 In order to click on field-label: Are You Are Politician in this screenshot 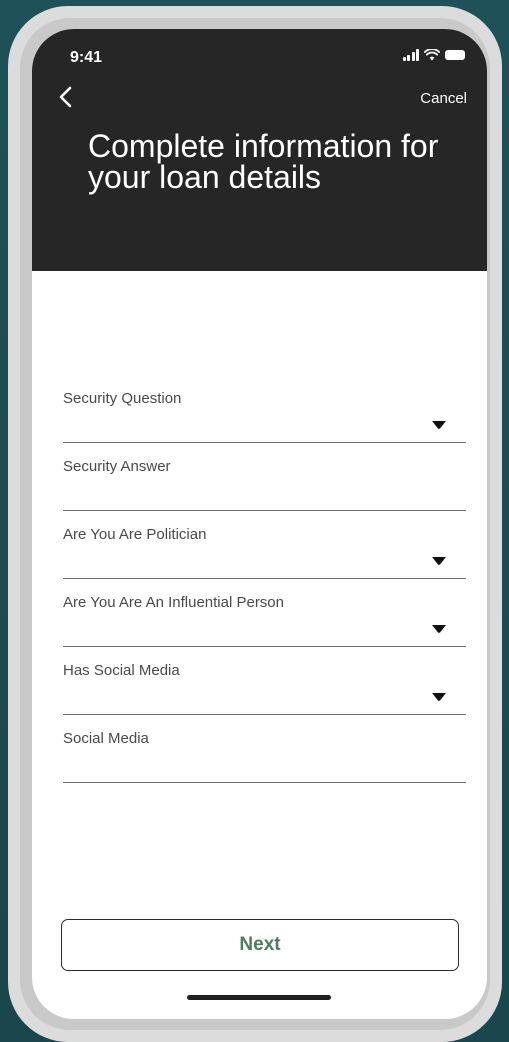, I will do `click(135, 534)`.